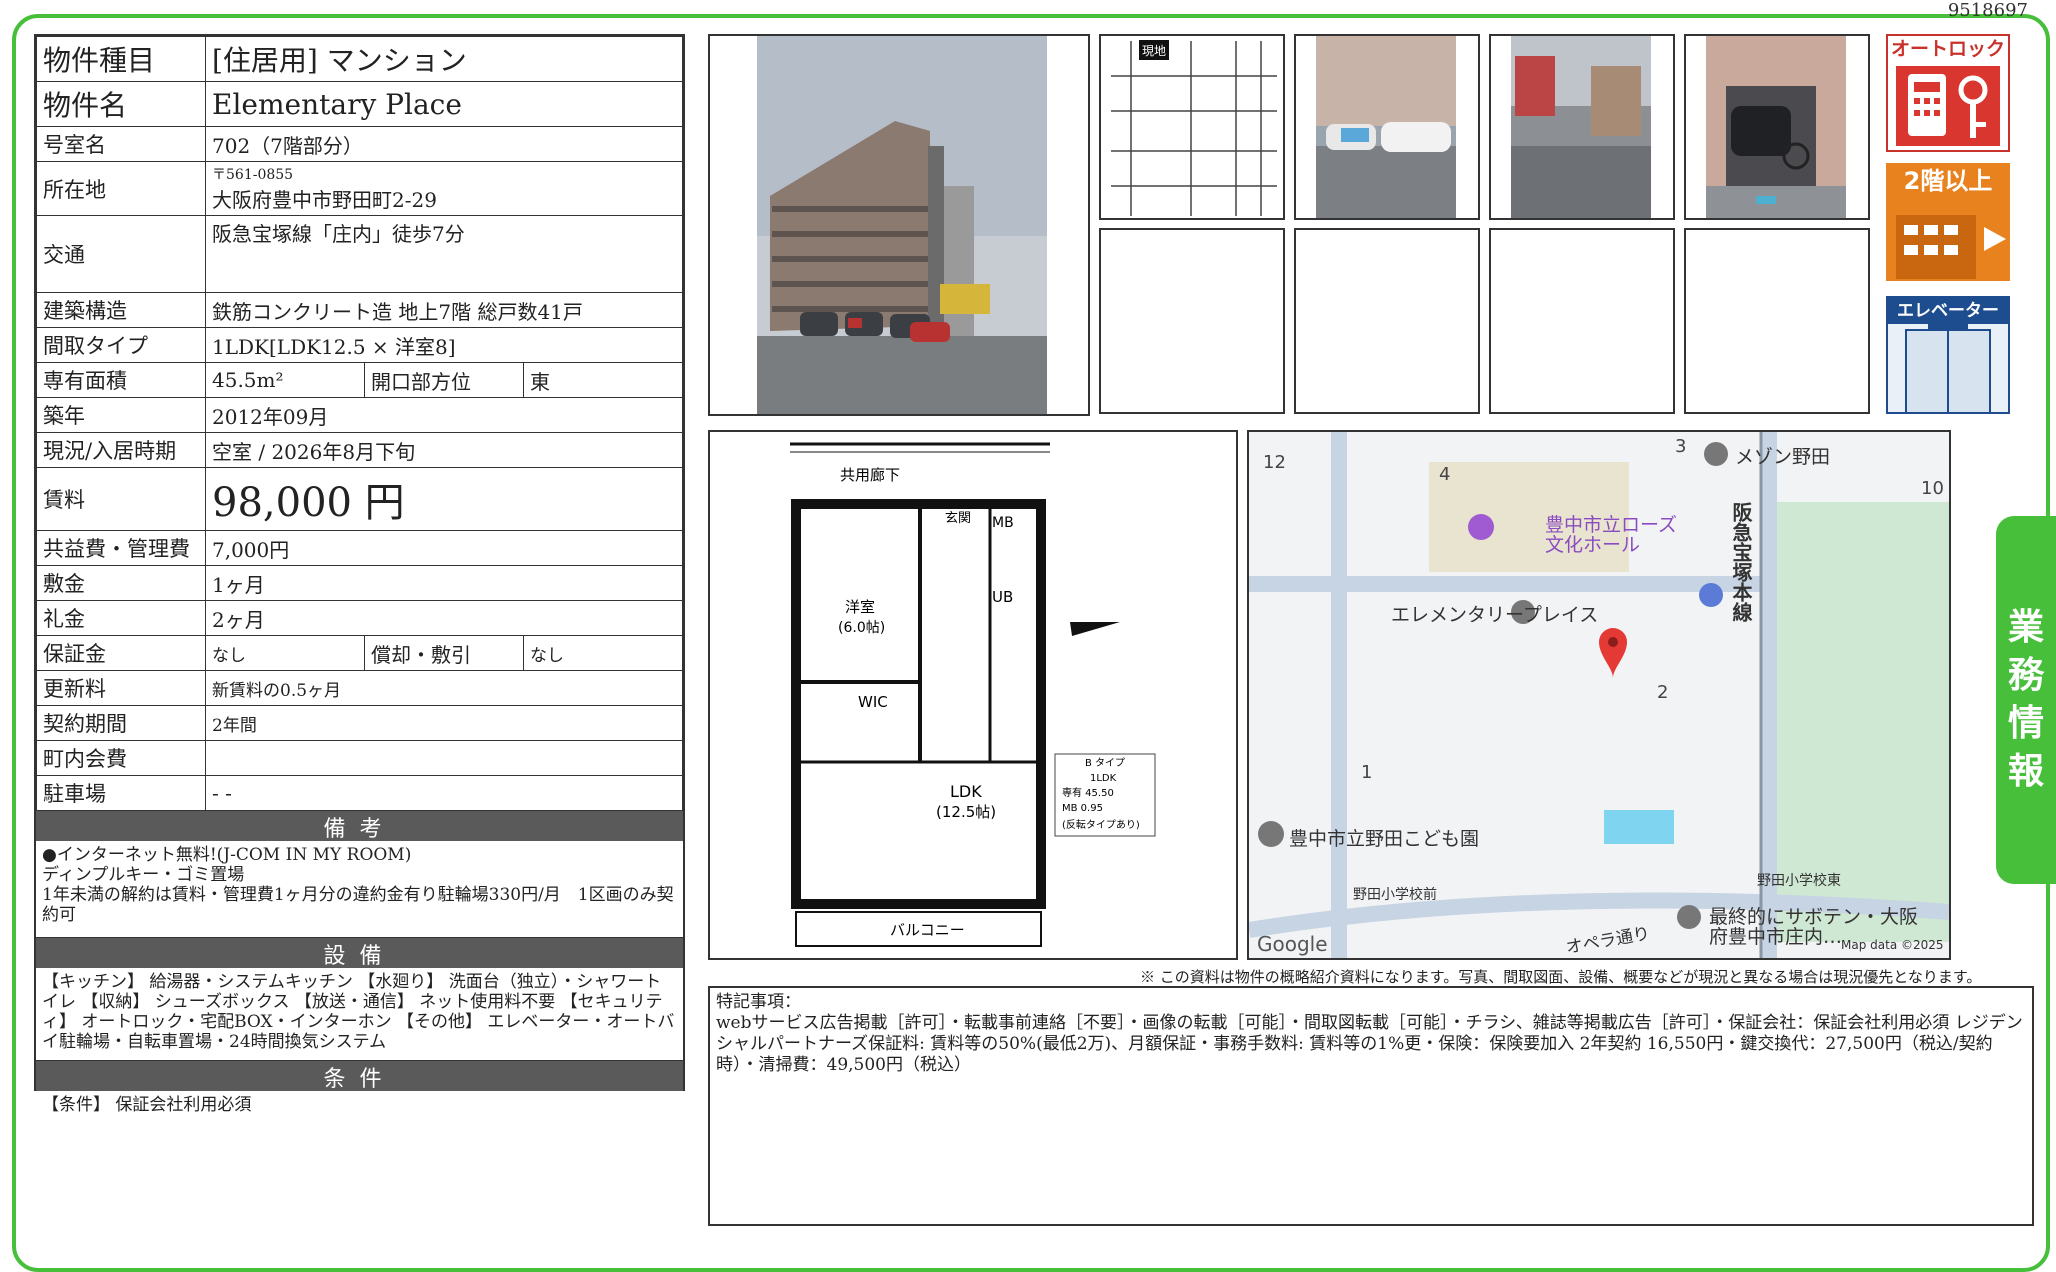  What do you see at coordinates (2026, 700) in the screenshot?
I see `business-info-tab: 業 務 情 報` at bounding box center [2026, 700].